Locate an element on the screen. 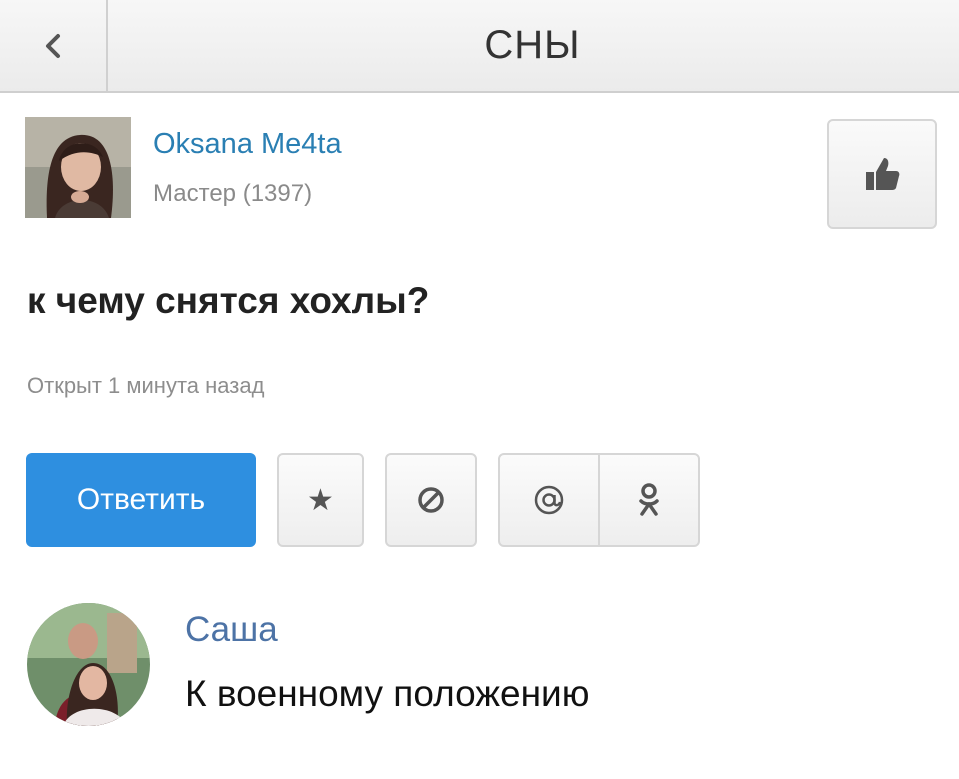 The width and height of the screenshot is (959, 779). share-group is located at coordinates (599, 500).